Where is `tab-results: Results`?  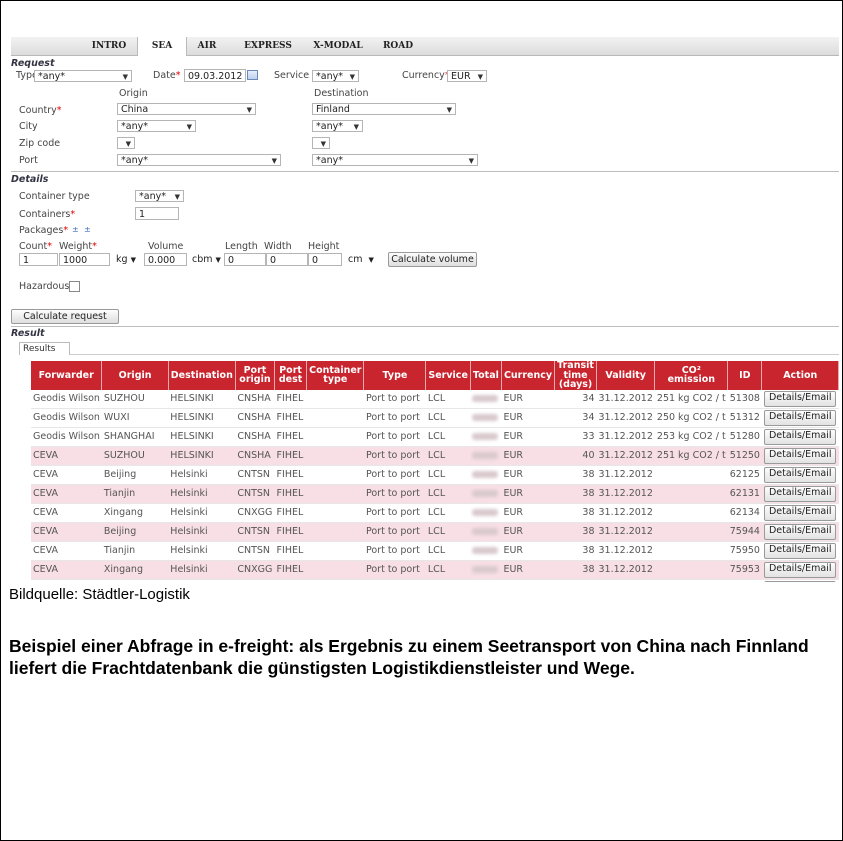 tab-results: Results is located at coordinates (44, 348).